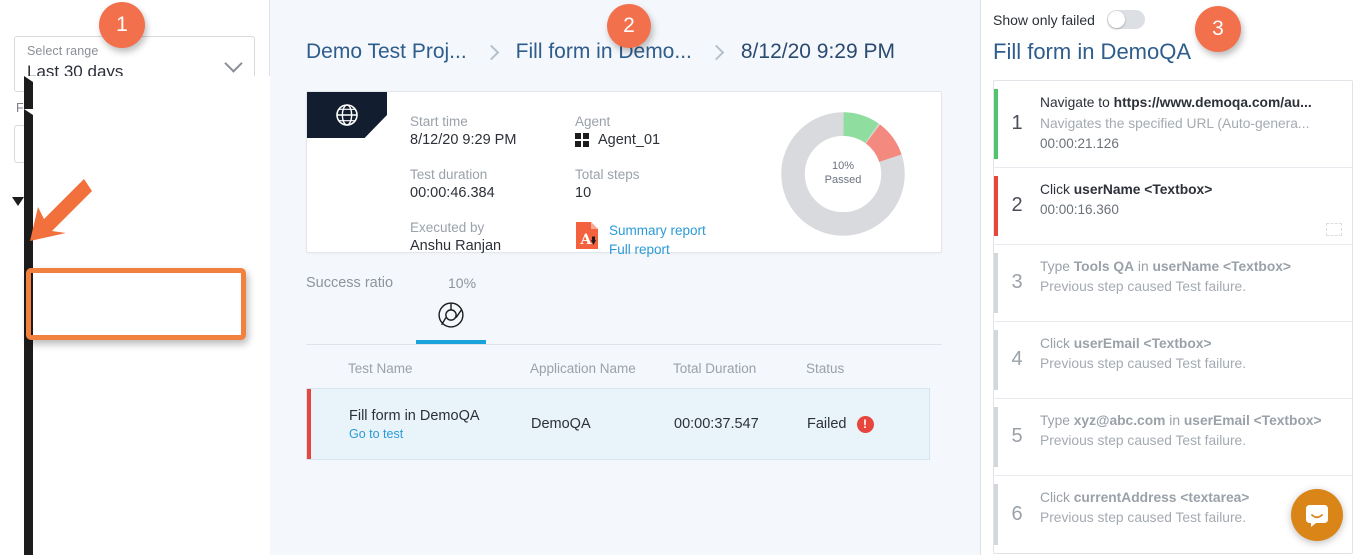 This screenshot has width=1365, height=555. What do you see at coordinates (1334, 229) in the screenshot?
I see `screenshot-icon` at bounding box center [1334, 229].